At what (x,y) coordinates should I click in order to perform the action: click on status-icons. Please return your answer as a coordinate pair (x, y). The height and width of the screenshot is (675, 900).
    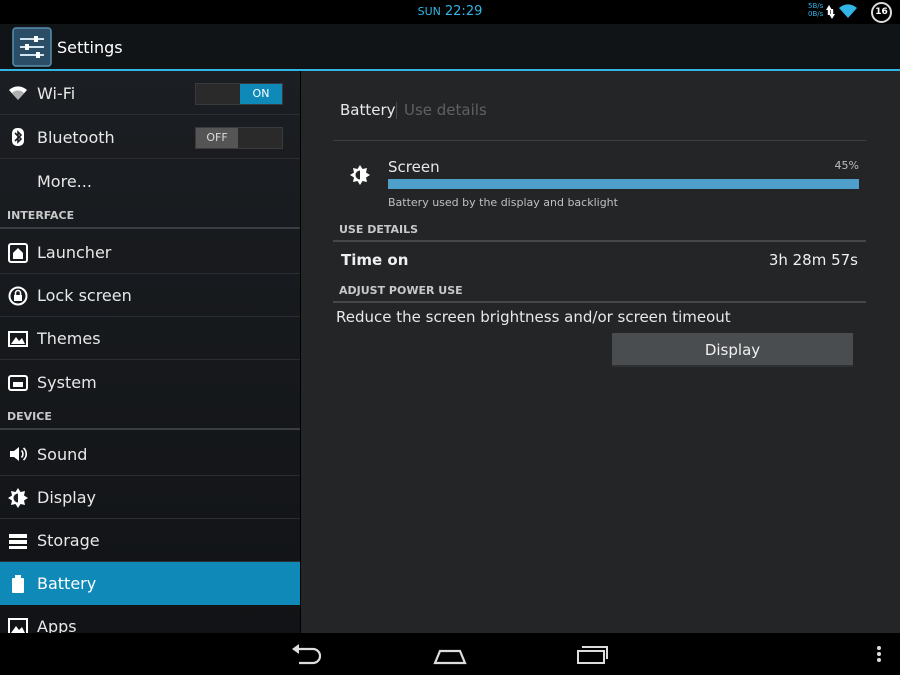
    Looking at the image, I should click on (846, 14).